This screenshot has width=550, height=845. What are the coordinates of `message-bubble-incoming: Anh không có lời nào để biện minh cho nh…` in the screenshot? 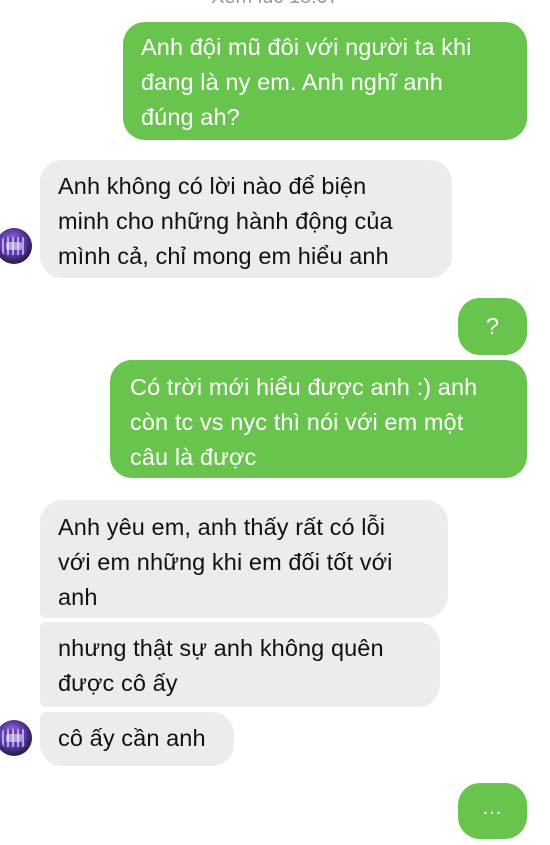 It's located at (246, 219).